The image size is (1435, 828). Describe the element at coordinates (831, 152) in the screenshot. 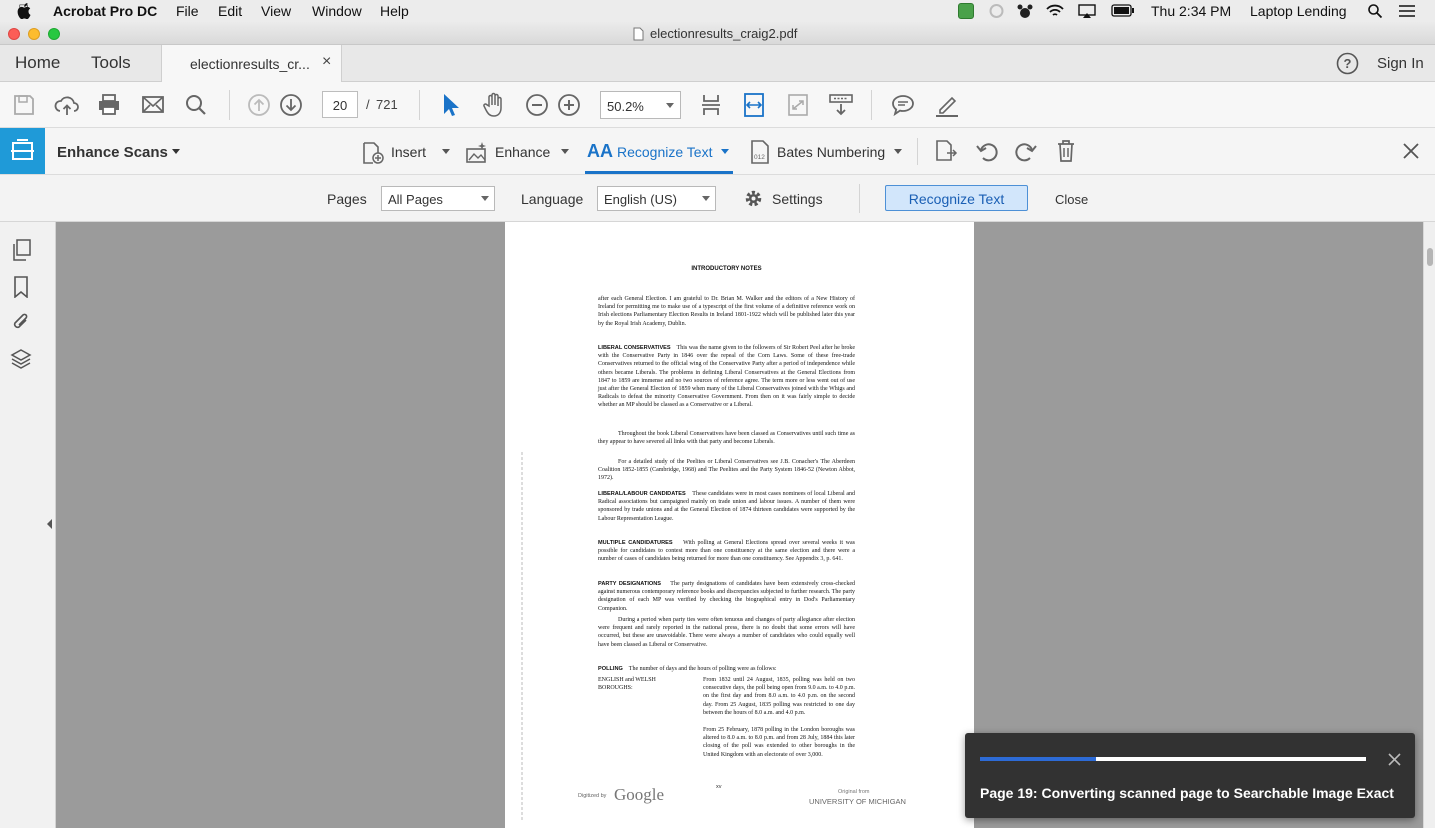

I see `bates-numbering-button: Bates Numbering` at that location.